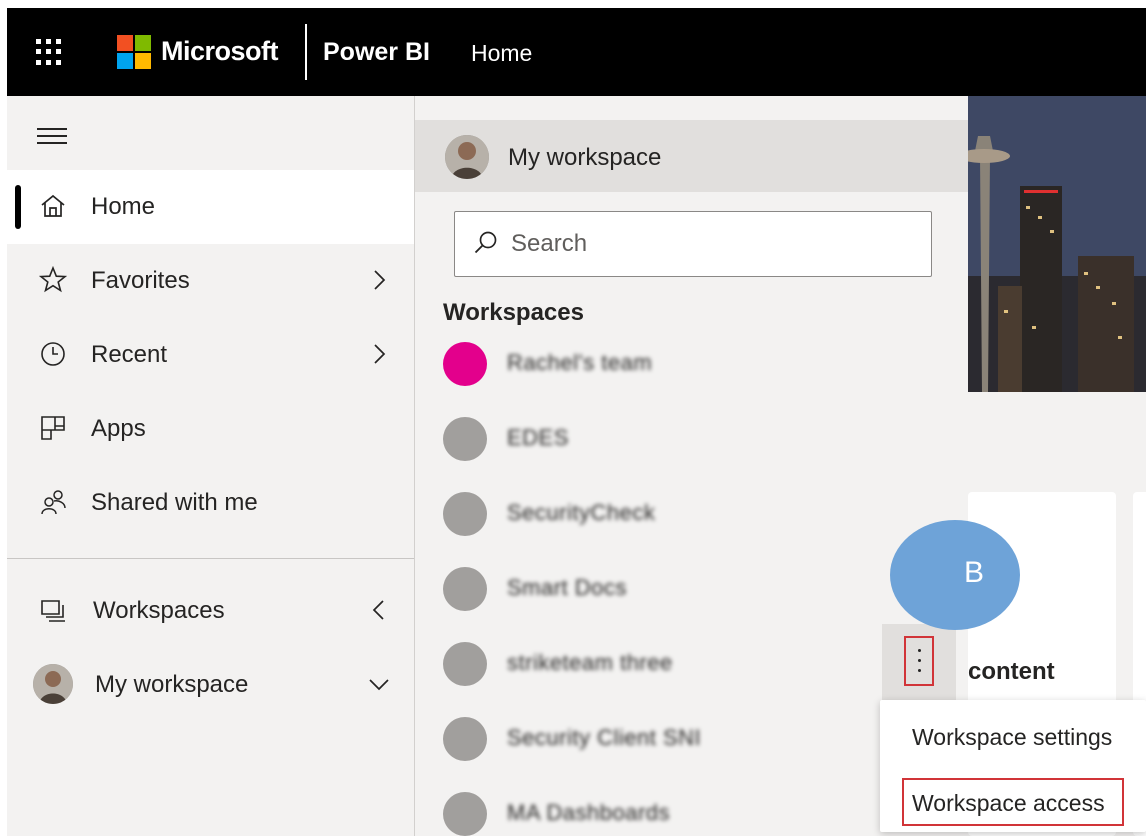  I want to click on menu-item-workspace-settings: Workspace settings, so click(1013, 732).